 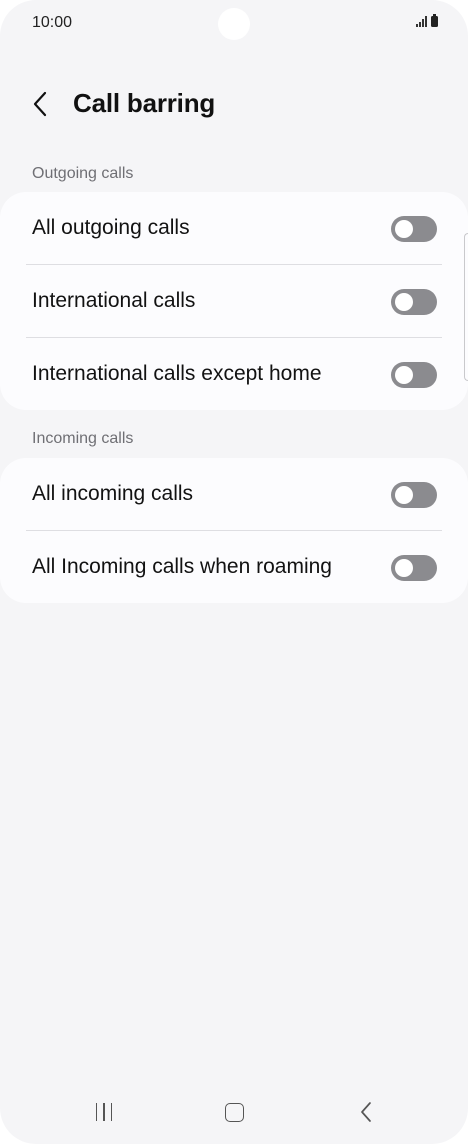 I want to click on camera-cutout, so click(x=234, y=24).